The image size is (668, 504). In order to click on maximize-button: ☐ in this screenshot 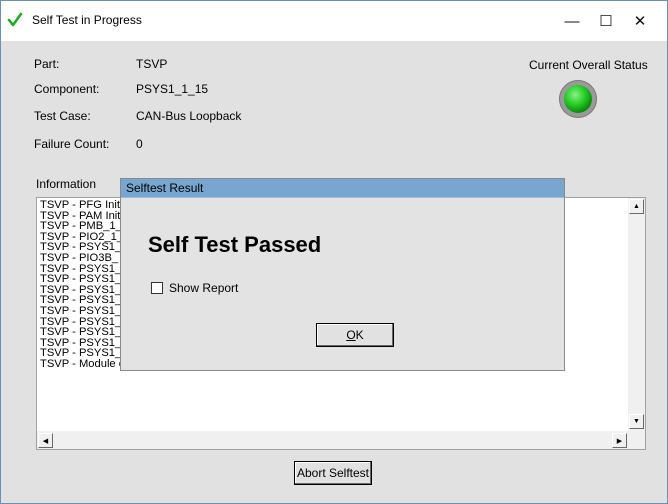, I will do `click(606, 21)`.